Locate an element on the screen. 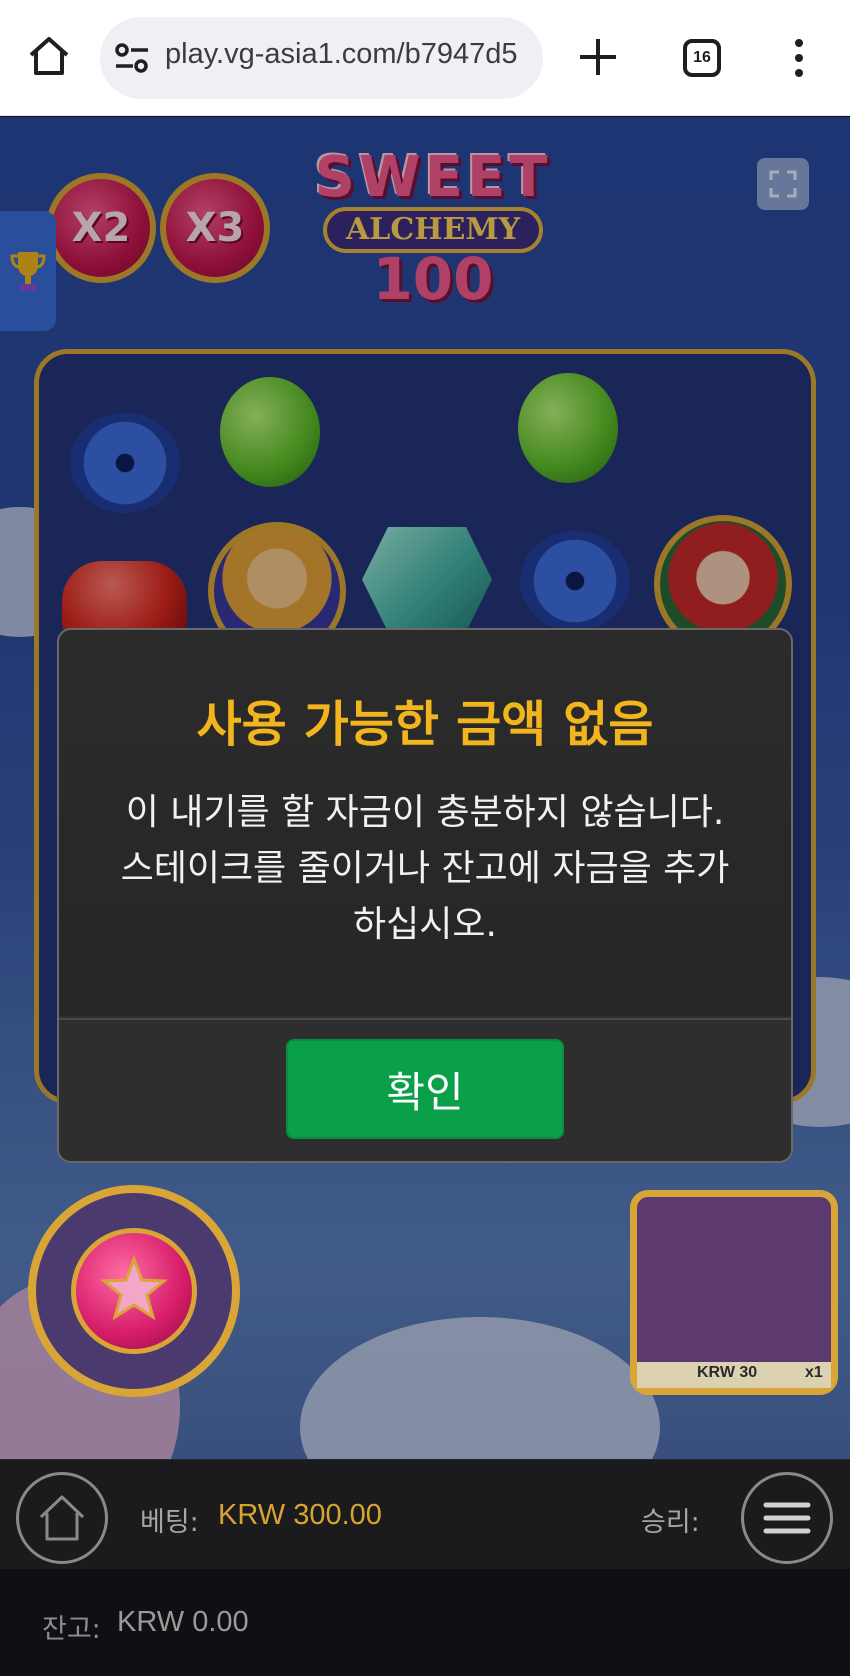  dialog-message-line: 스테이크를 줄이거나 잔고에 자금을 추가 is located at coordinates (425, 868).